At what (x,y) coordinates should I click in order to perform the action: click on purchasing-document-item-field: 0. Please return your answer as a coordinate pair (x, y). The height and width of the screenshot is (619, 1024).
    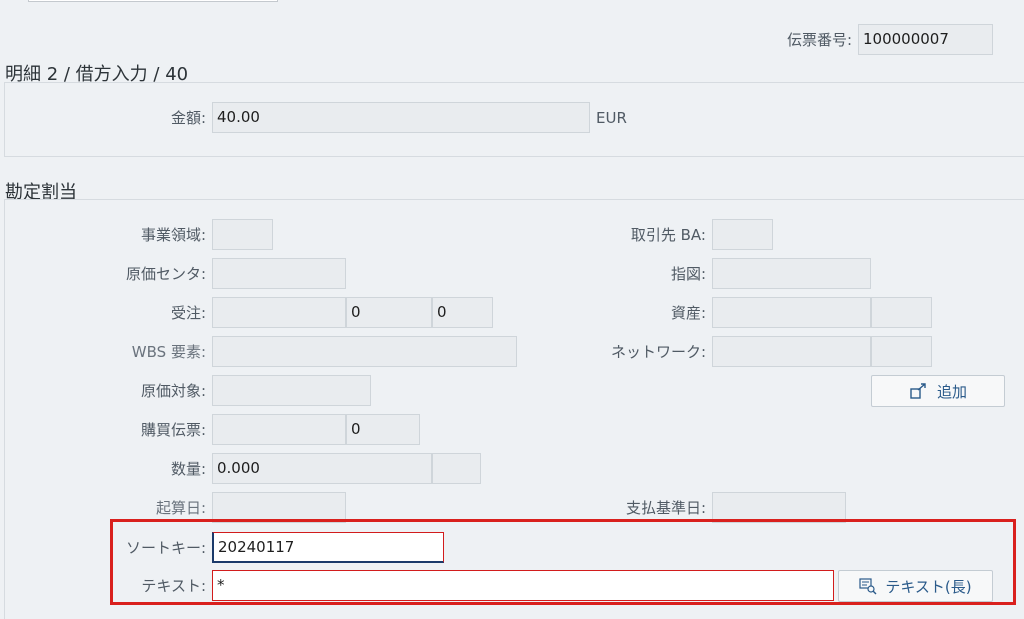
    Looking at the image, I should click on (383, 429).